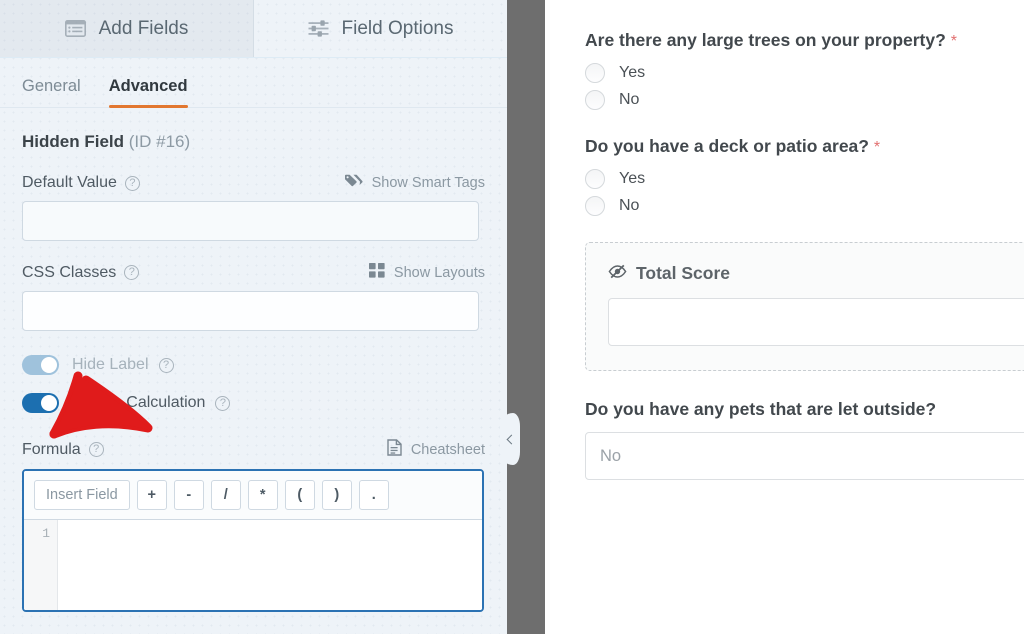 The width and height of the screenshot is (1024, 634). I want to click on tab-field-options-label: Field Options, so click(397, 28).